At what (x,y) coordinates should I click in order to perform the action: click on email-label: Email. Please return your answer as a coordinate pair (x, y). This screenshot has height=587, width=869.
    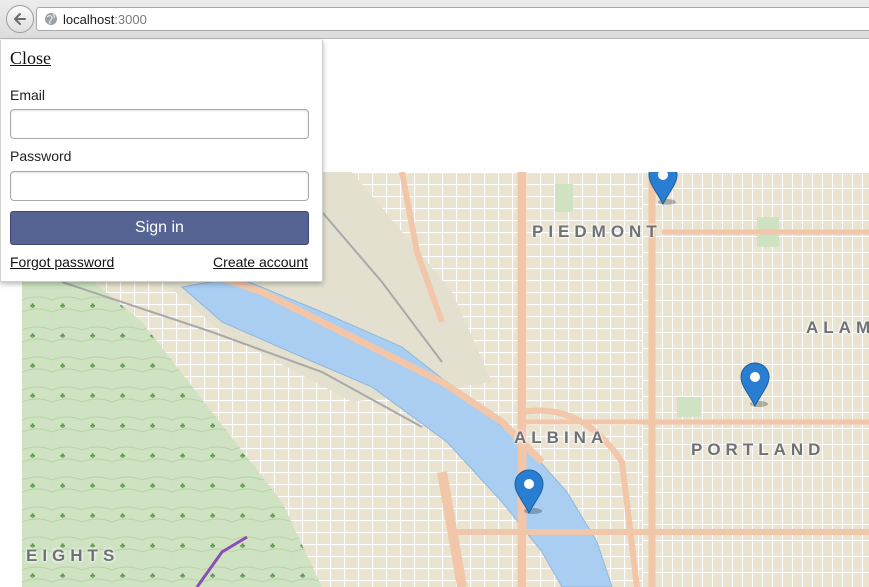
    Looking at the image, I should click on (28, 95).